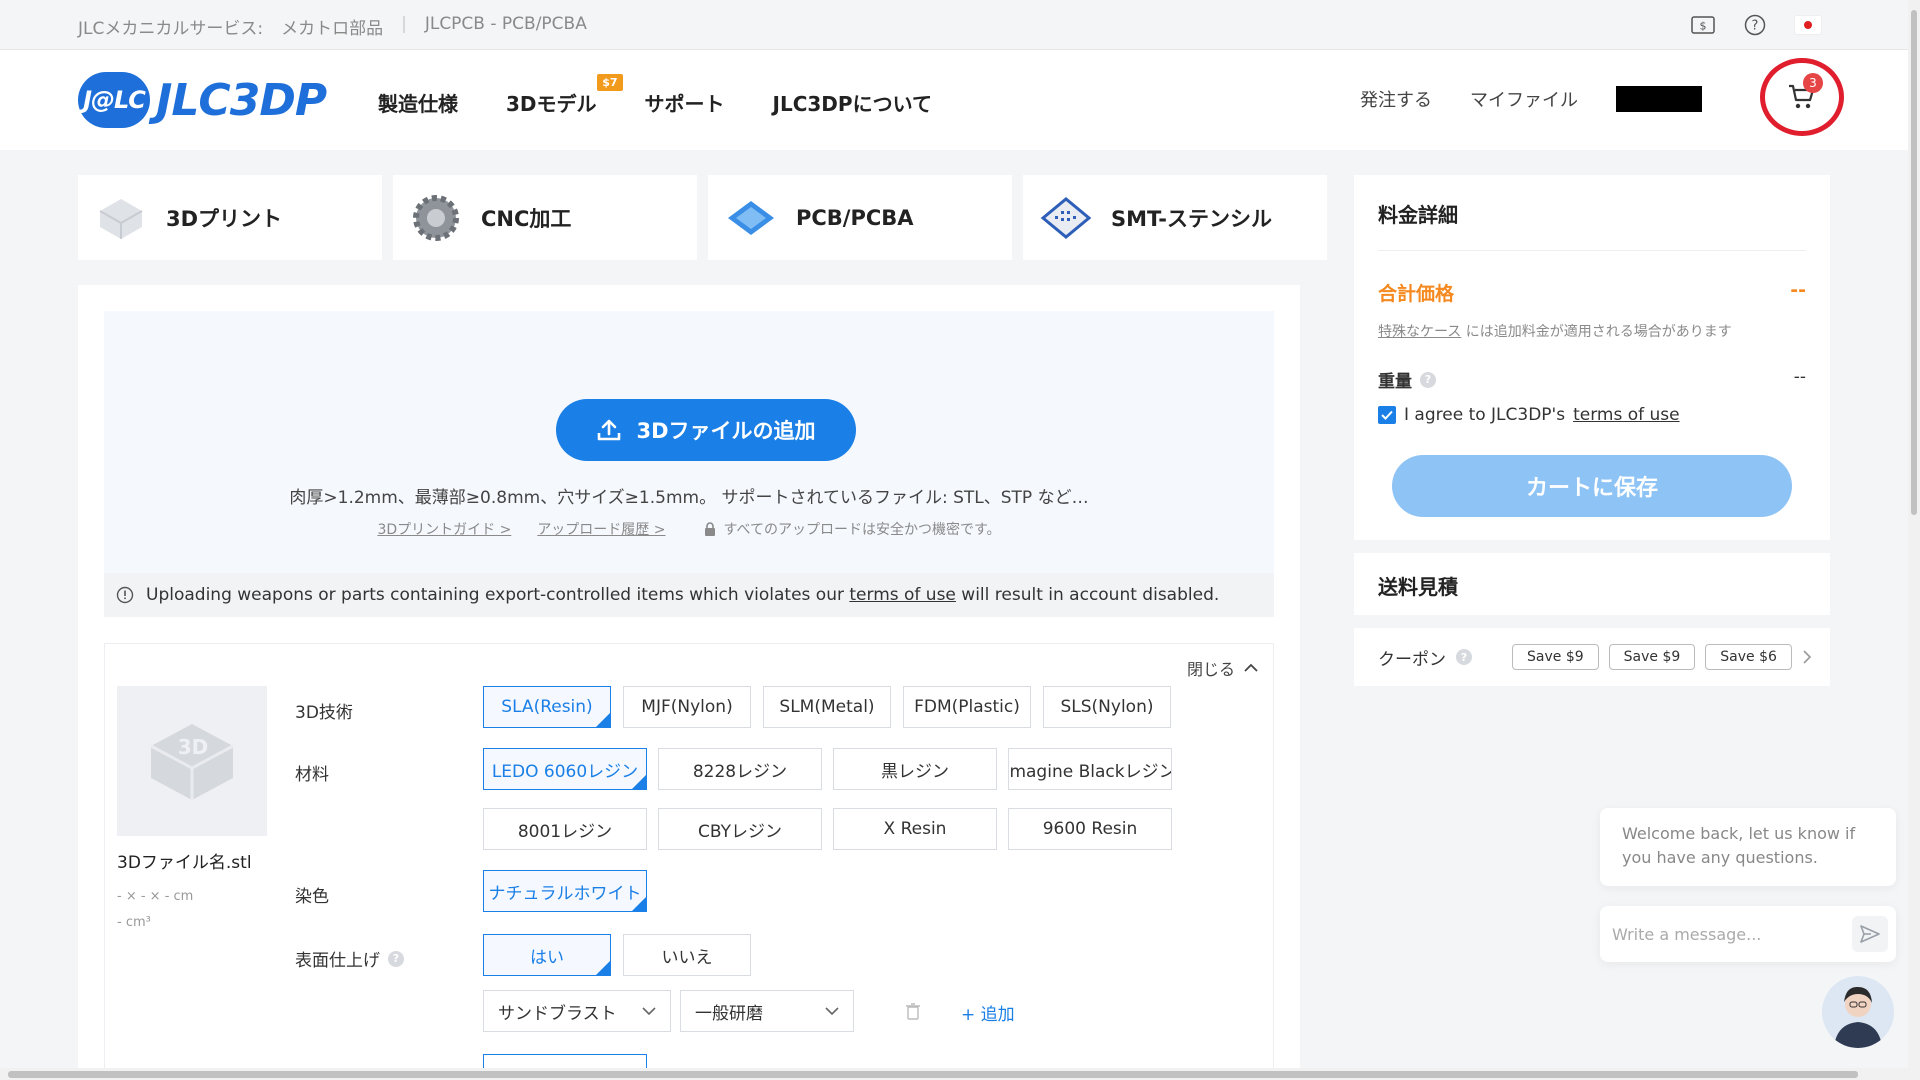  I want to click on support-agent-avatar, so click(1858, 1012).